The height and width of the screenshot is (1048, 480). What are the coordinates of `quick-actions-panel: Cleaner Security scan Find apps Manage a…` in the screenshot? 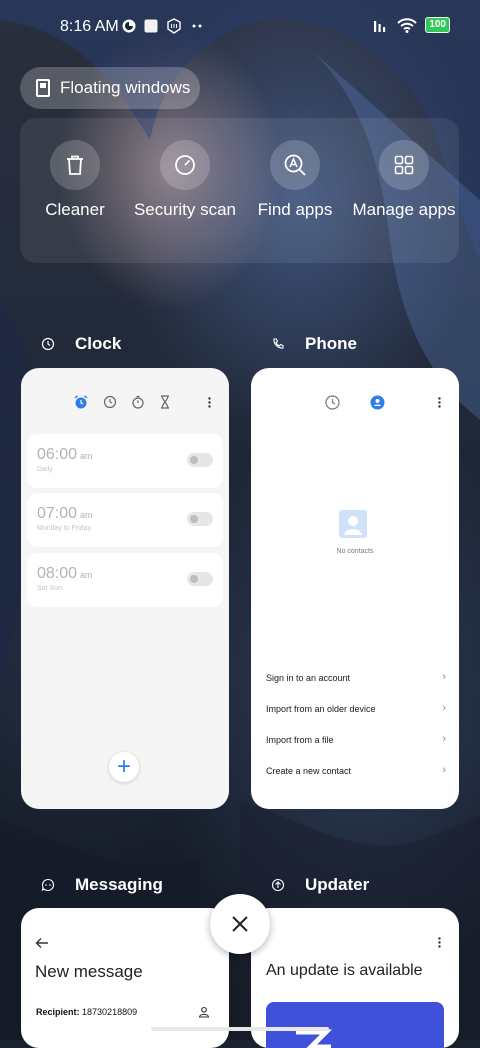 It's located at (239, 190).